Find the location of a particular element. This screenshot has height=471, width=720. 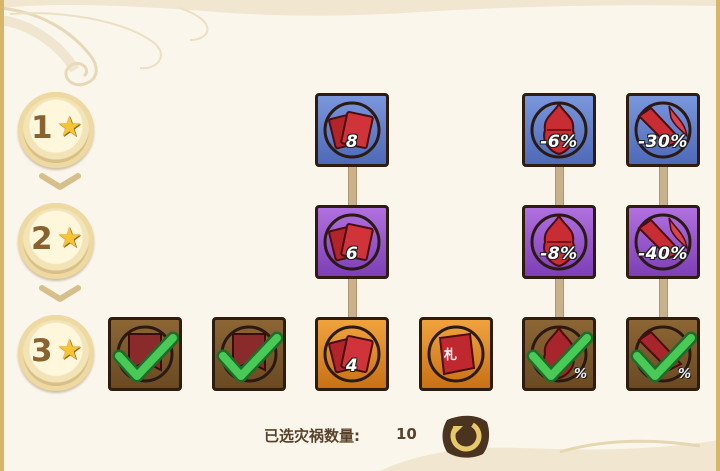

card-value: 6 is located at coordinates (352, 254).